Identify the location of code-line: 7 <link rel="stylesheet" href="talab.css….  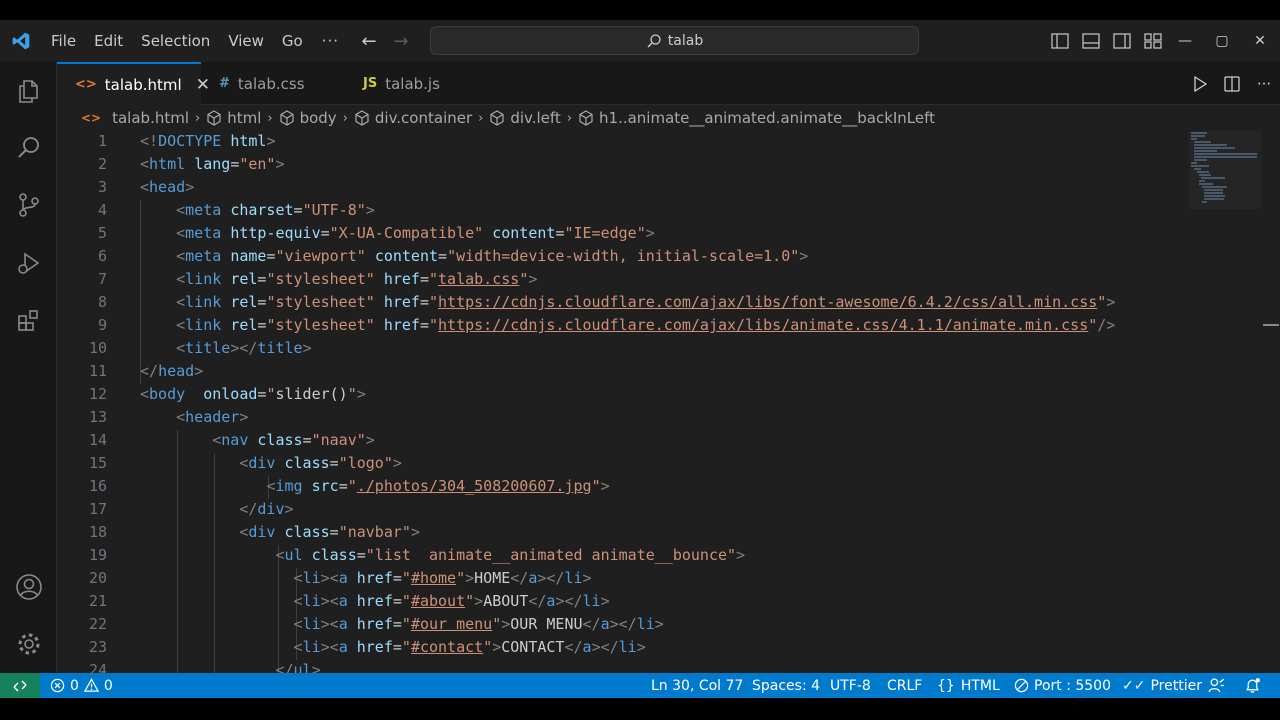
(622, 279).